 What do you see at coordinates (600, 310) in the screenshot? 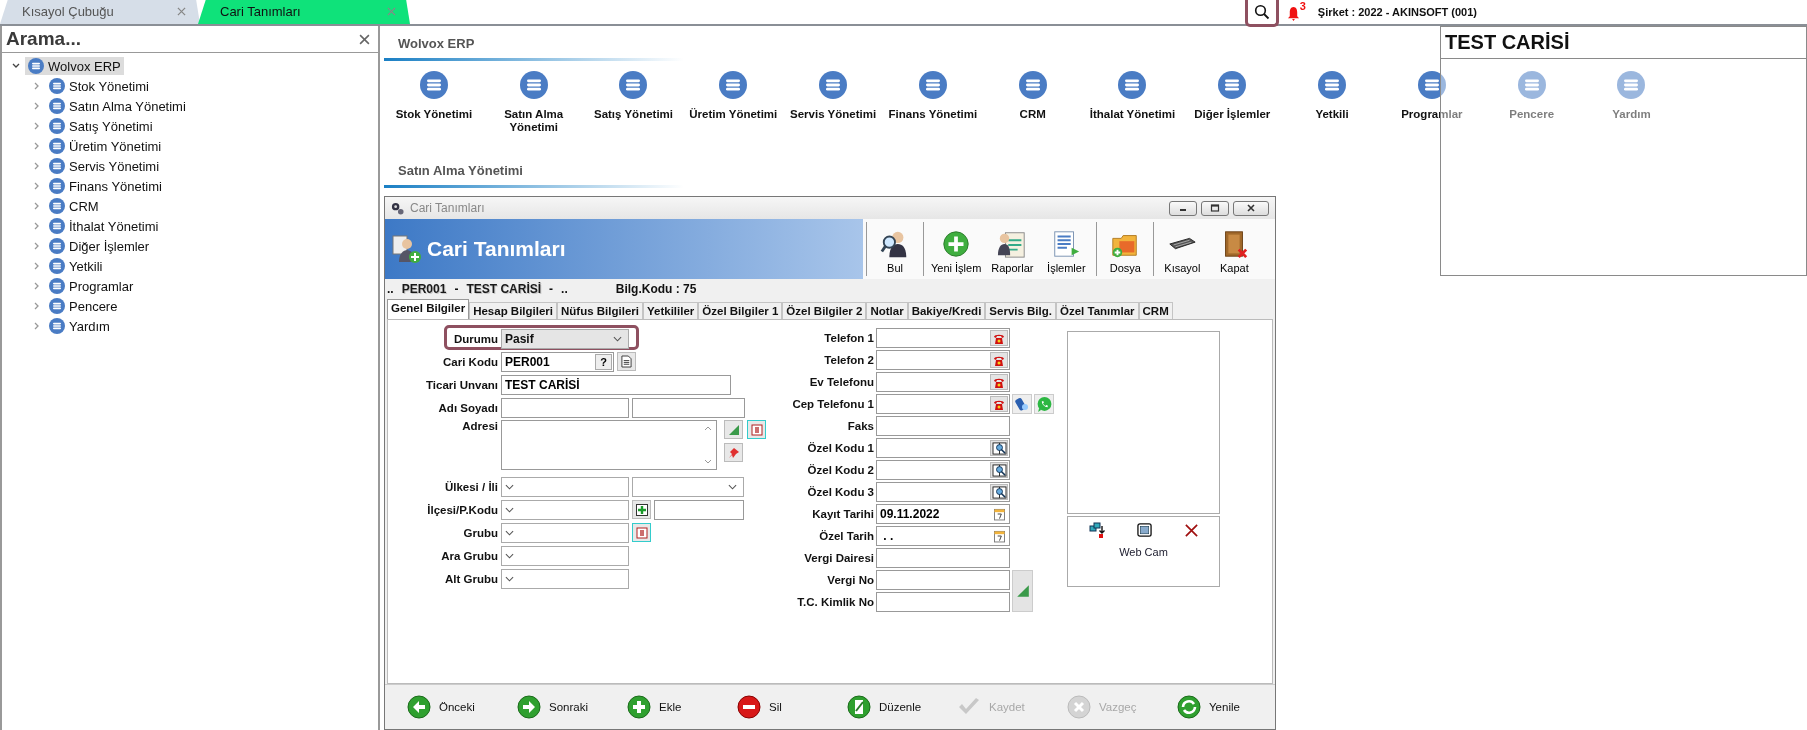
I see `tab: Nüfus Bilgileri` at bounding box center [600, 310].